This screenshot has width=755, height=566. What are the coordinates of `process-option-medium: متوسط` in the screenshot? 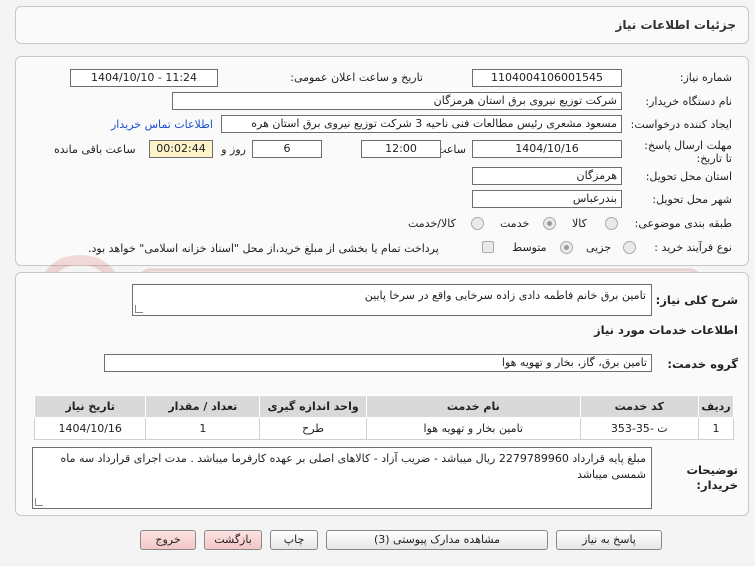 It's located at (529, 247).